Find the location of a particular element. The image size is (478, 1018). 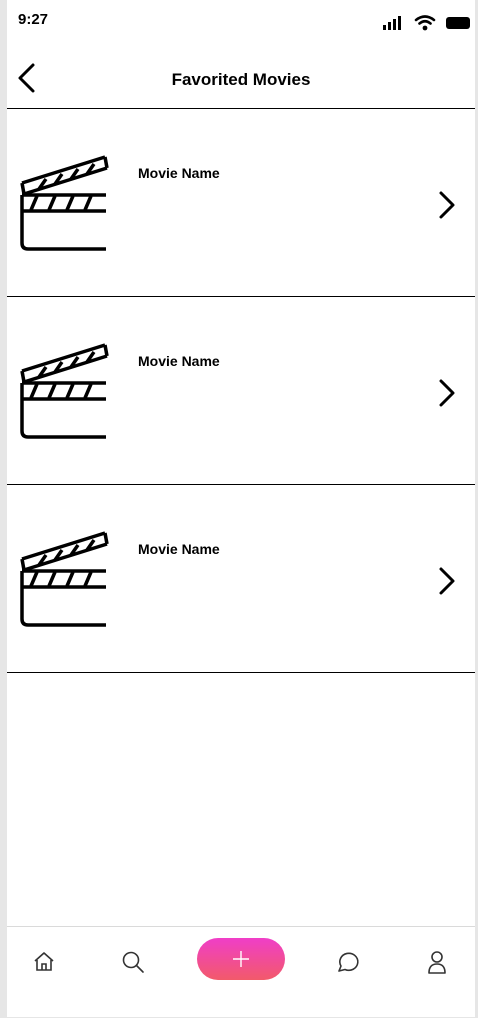

status-time: 9:27 is located at coordinates (33, 19).